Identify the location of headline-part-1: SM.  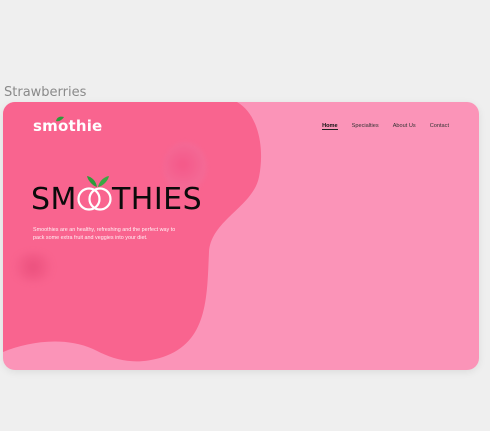
(54, 199).